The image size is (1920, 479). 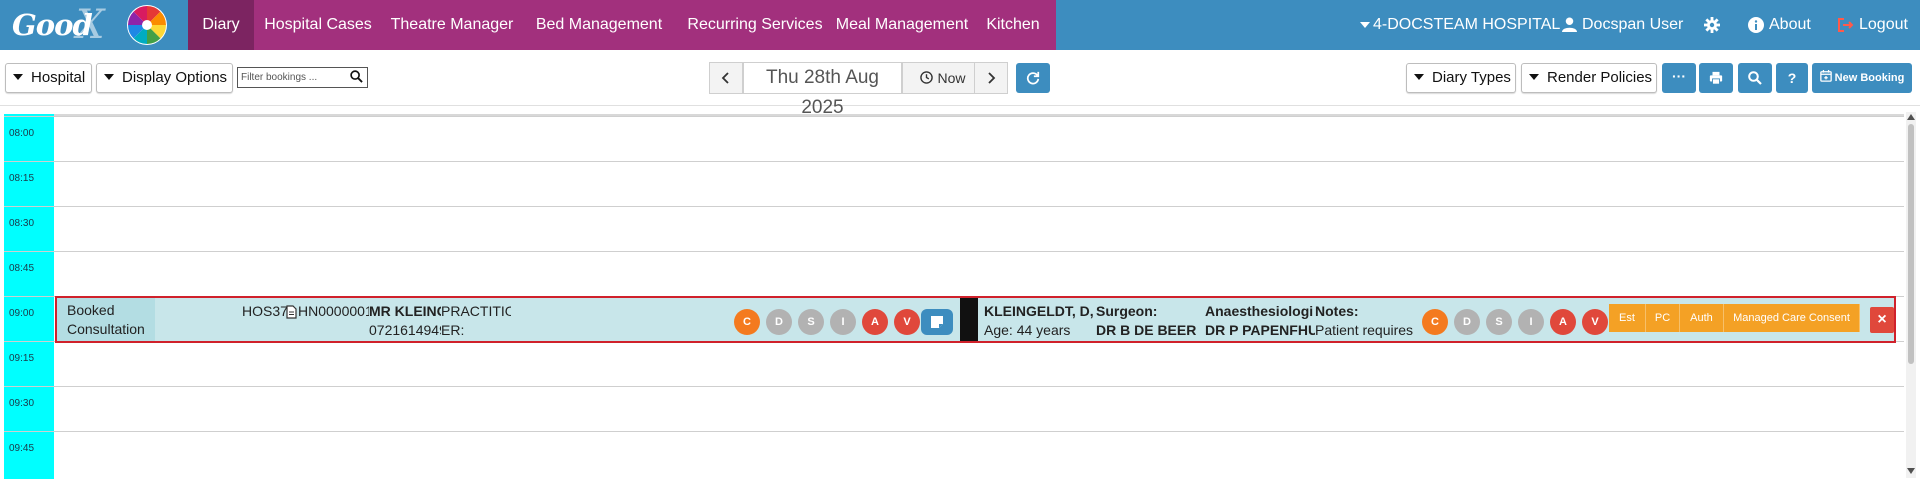 What do you see at coordinates (969, 319) in the screenshot?
I see `booking-color-marker` at bounding box center [969, 319].